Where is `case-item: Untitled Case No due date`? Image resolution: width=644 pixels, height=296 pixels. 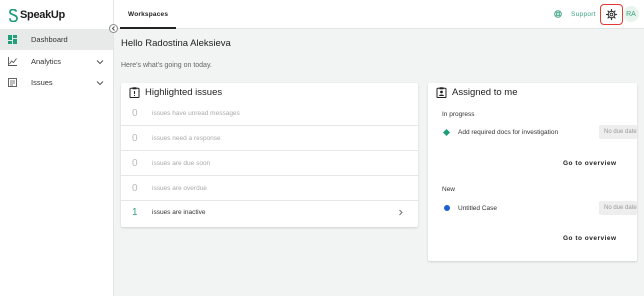
case-item: Untitled Case No due date is located at coordinates (539, 208).